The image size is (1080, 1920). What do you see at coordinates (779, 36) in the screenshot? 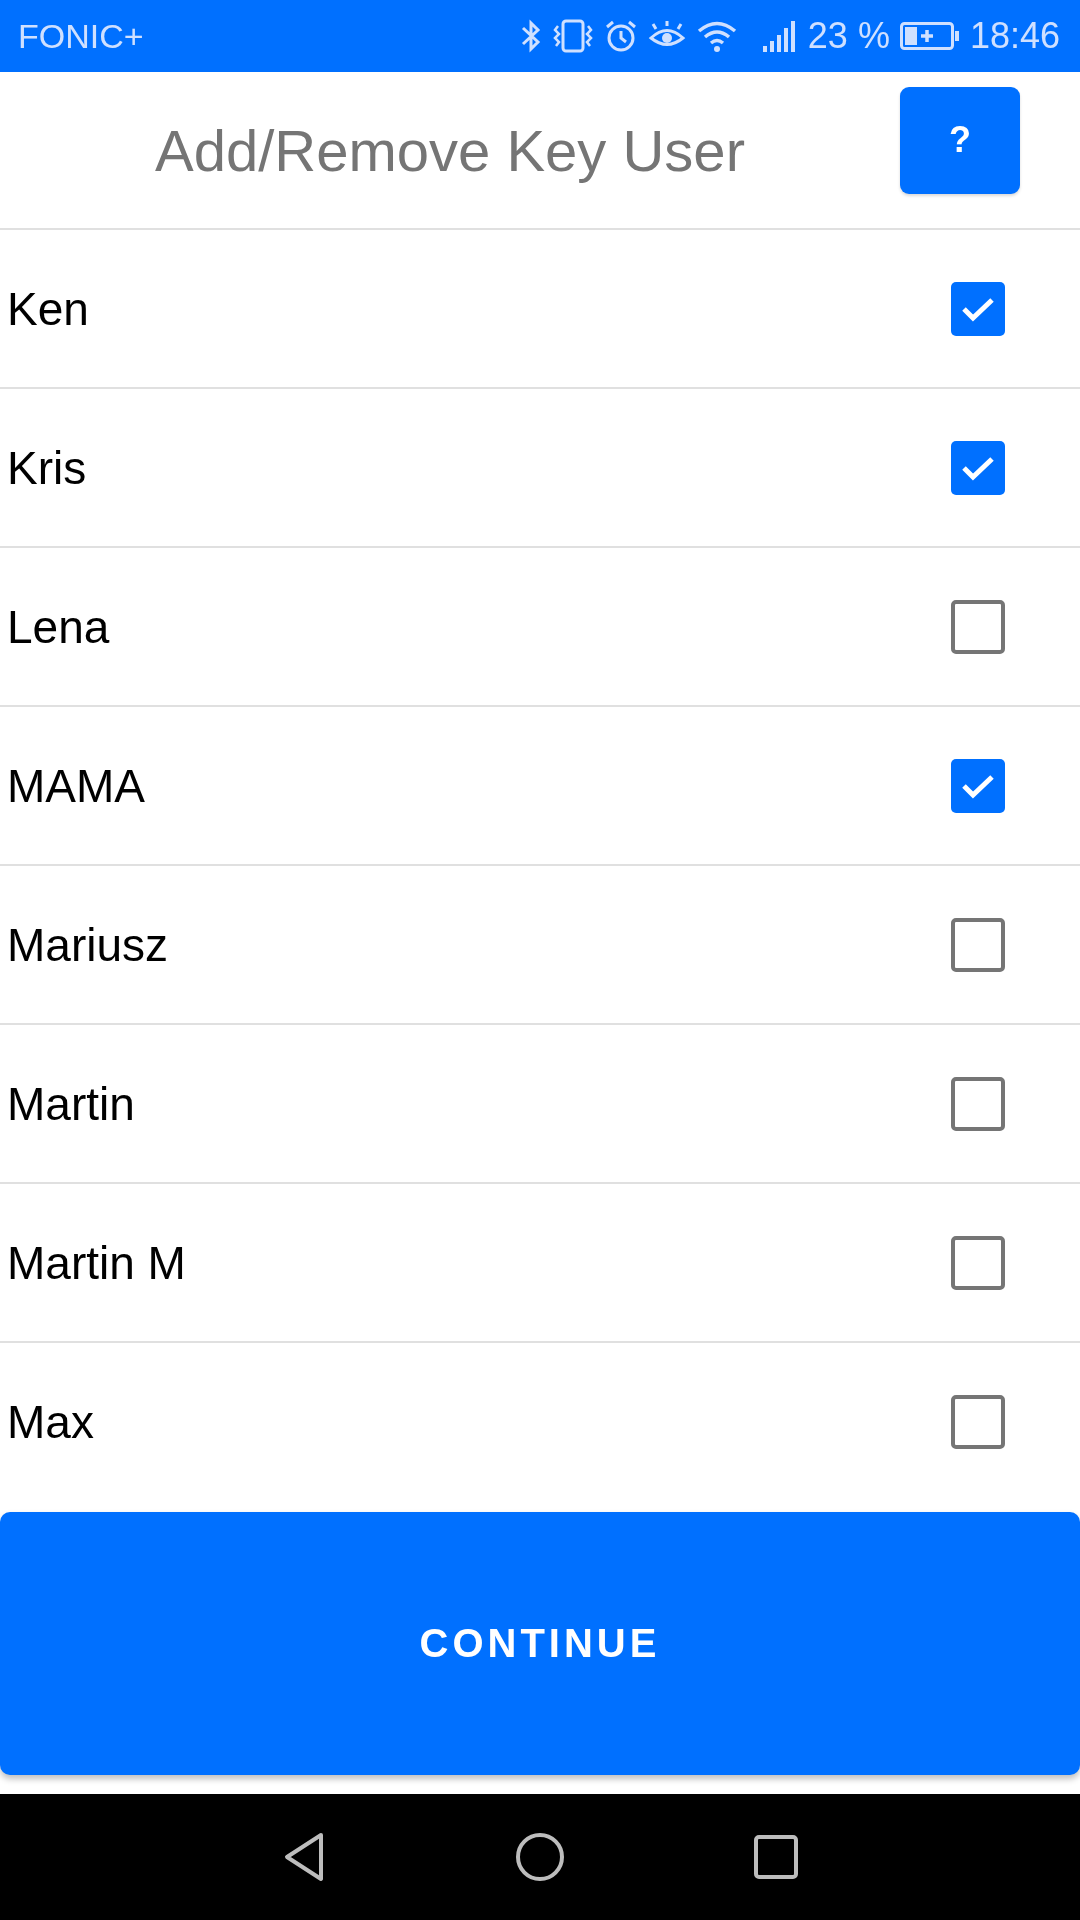
I see `signal-icon` at bounding box center [779, 36].